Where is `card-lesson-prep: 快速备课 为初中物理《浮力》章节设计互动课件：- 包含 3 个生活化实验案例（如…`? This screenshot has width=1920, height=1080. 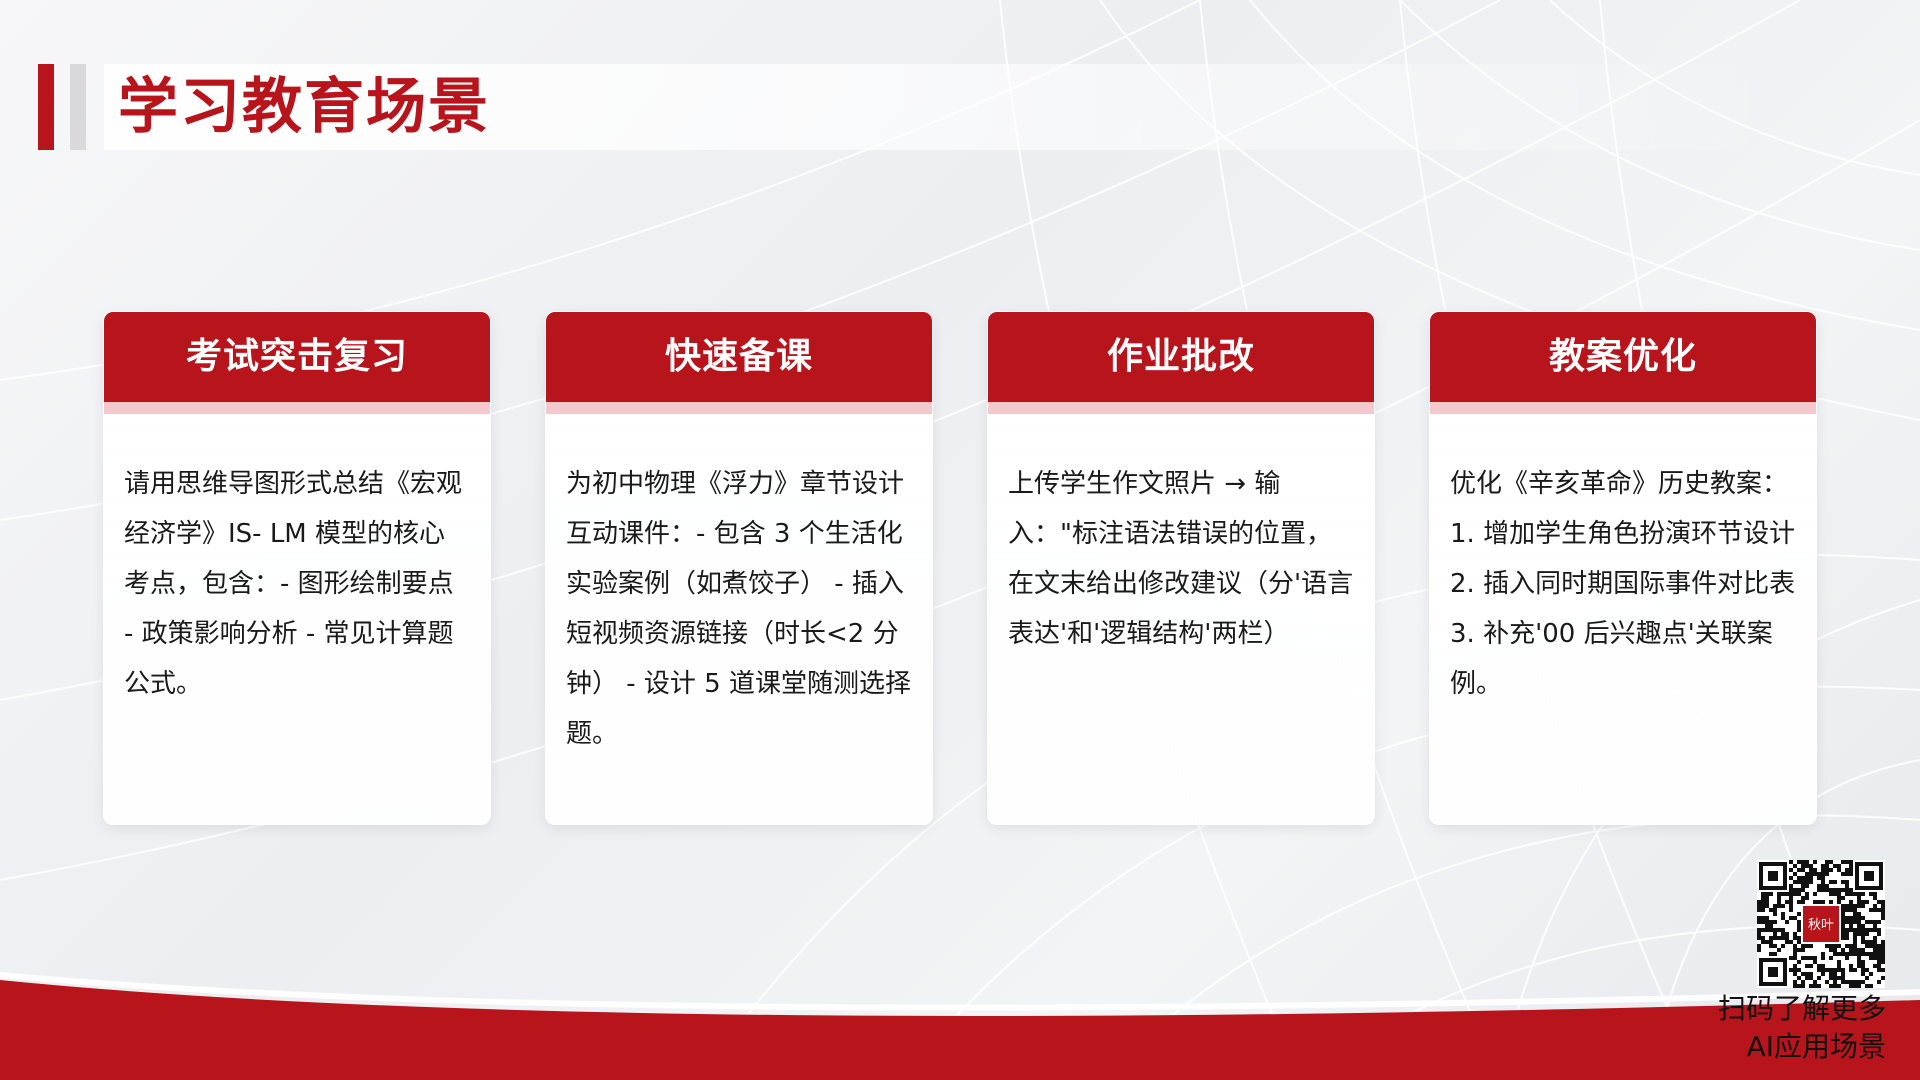 card-lesson-prep: 快速备课 为初中物理《浮力》章节设计互动课件：- 包含 3 个生活化实验案例（如… is located at coordinates (739, 568).